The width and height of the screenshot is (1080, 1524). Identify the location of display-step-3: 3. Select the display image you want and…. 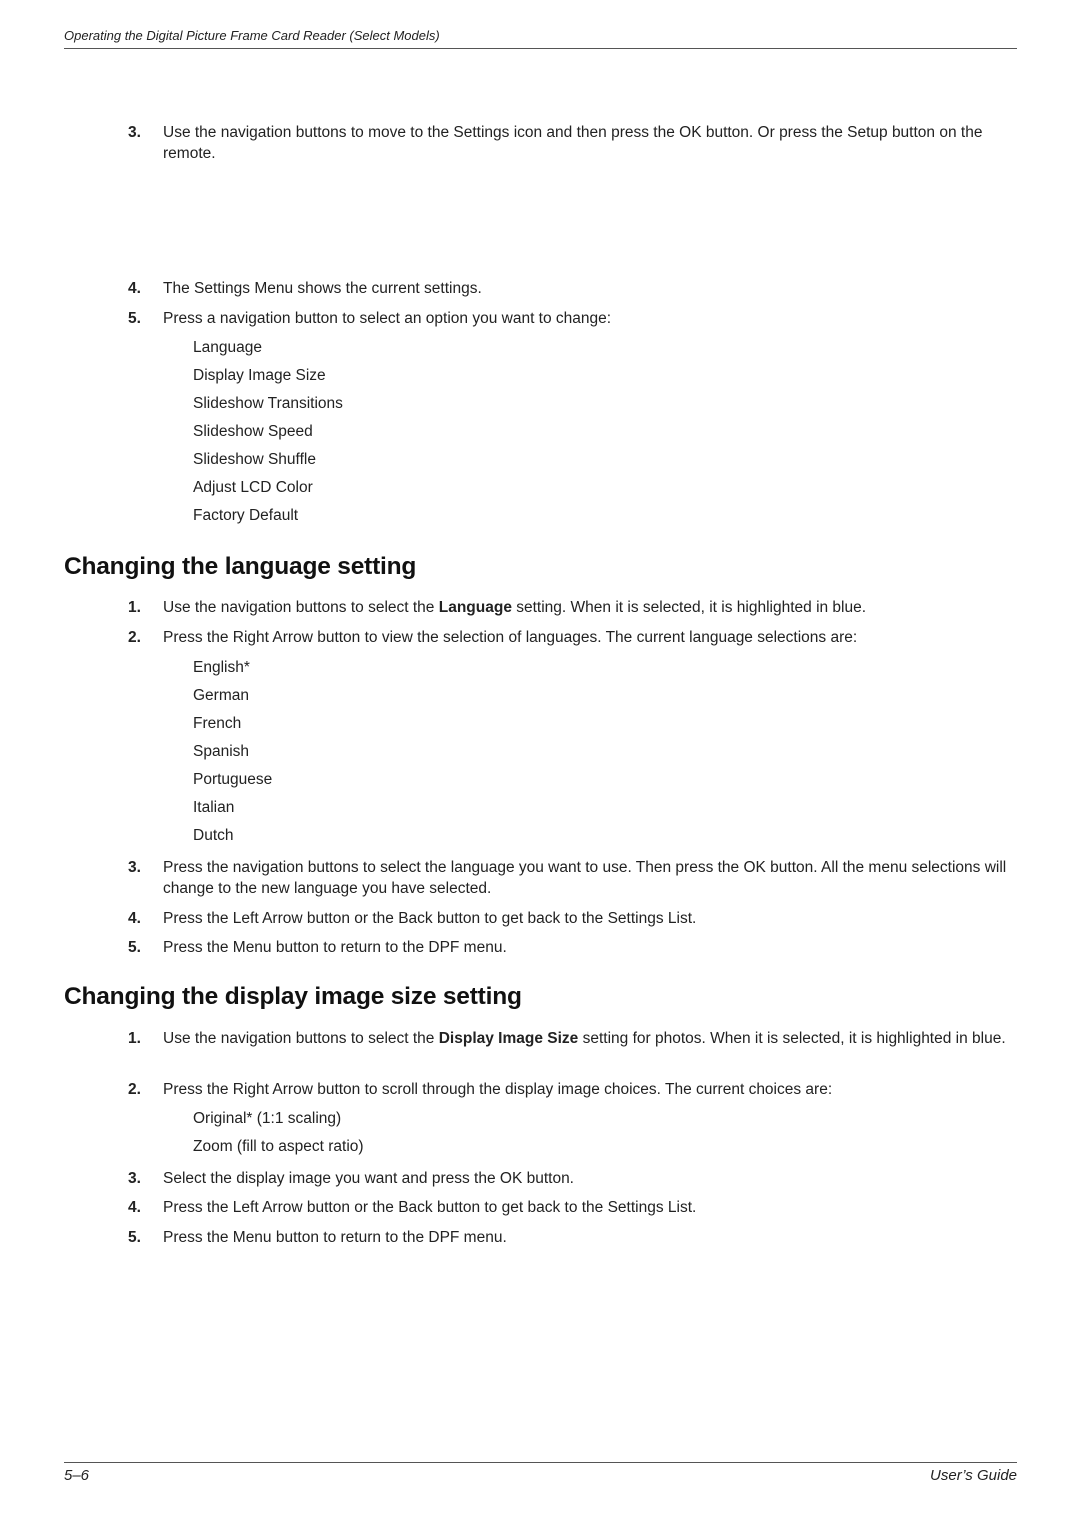
(541, 1178).